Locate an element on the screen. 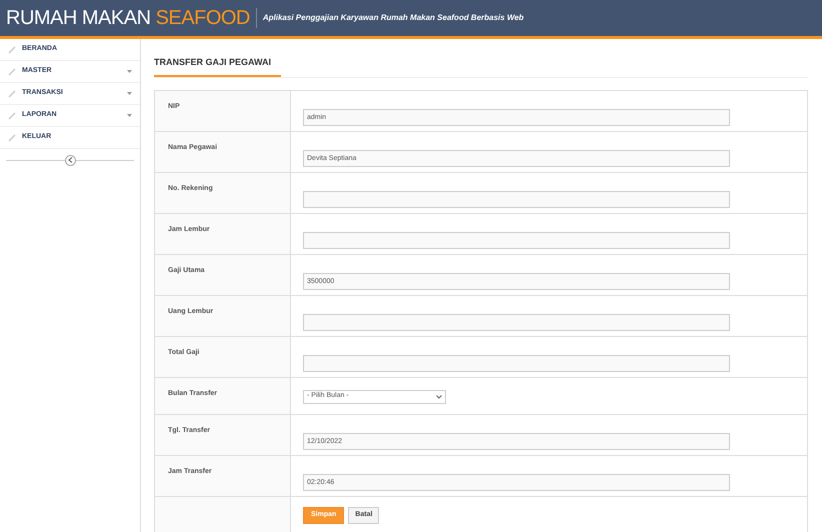 The width and height of the screenshot is (822, 532). app-tagline: Aplikasi Penggajian Karyawan Rumah Makan Seafood Berbasis Web is located at coordinates (393, 18).